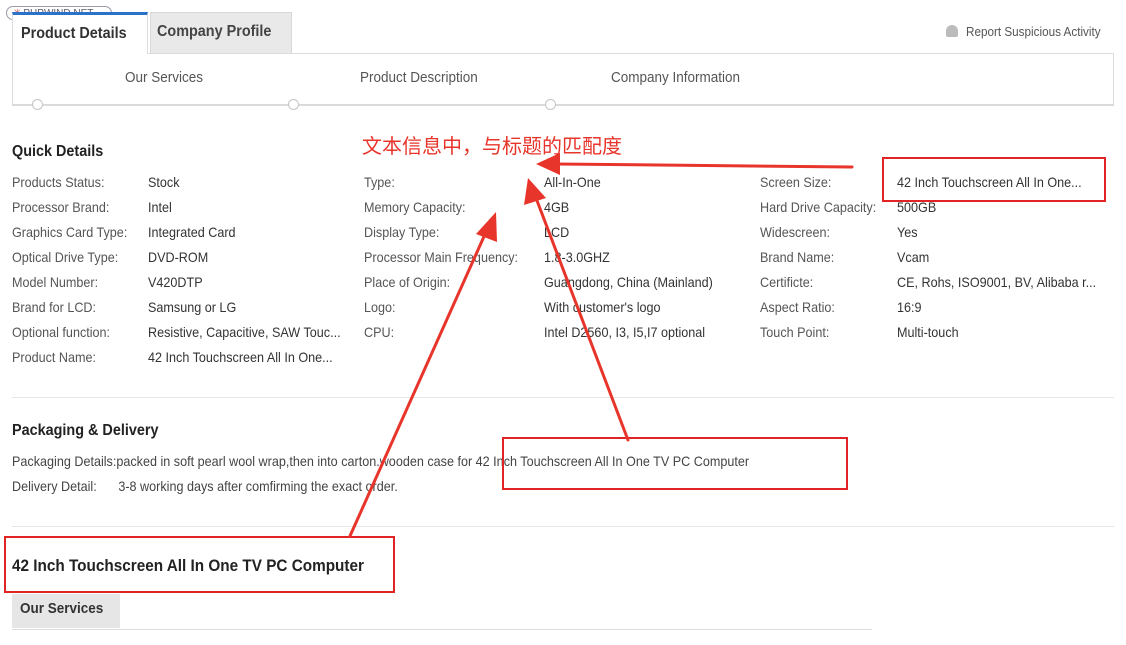 This screenshot has width=1126, height=645. I want to click on spec-value: DVD-ROM, so click(178, 257).